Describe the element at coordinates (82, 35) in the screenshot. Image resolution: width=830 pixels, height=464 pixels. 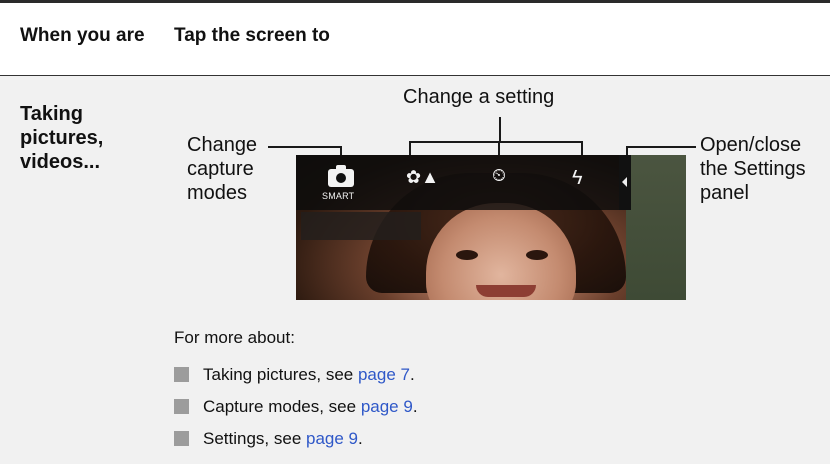
I see `header-when-you-are: When you are` at that location.